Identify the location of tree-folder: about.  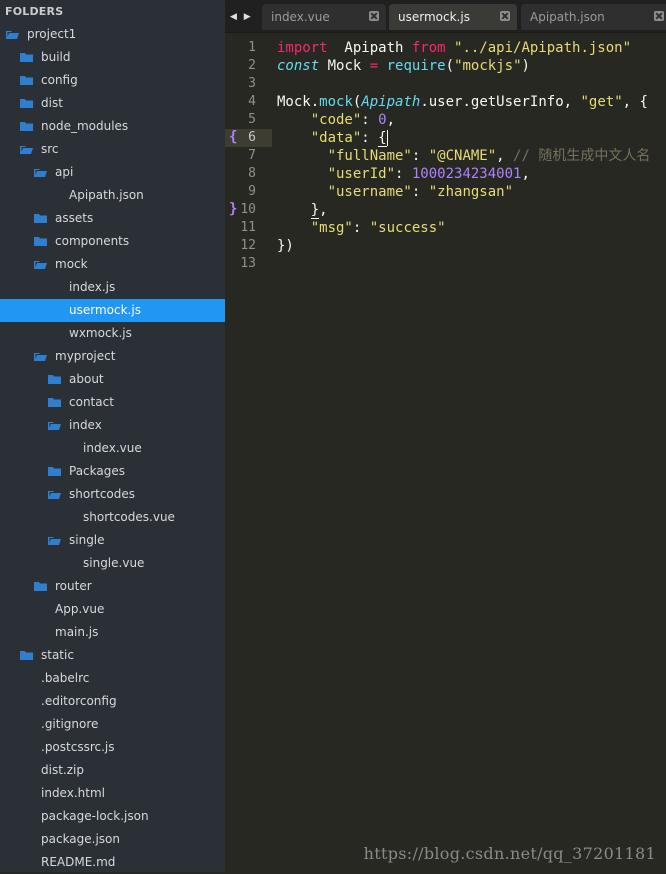
(112, 379).